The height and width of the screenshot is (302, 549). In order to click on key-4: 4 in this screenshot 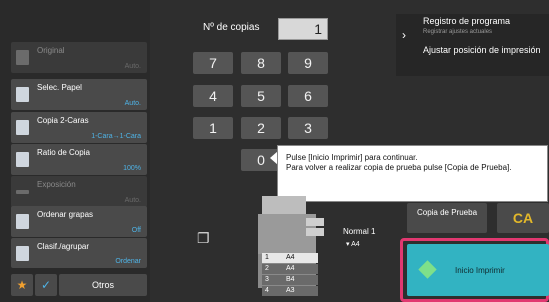, I will do `click(213, 96)`.